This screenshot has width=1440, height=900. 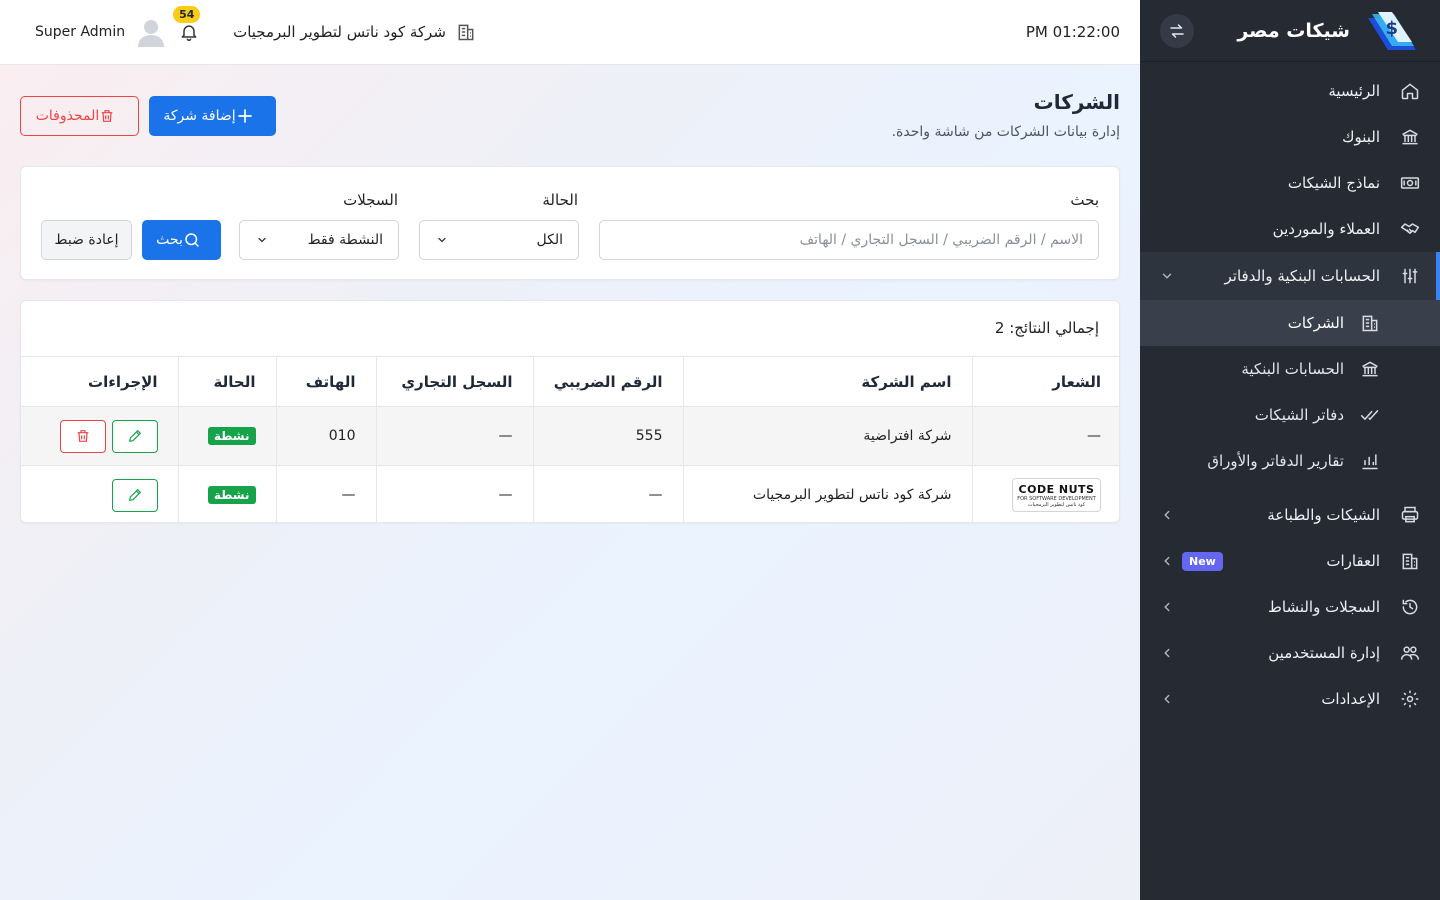 What do you see at coordinates (1353, 561) in the screenshot?
I see `sidebar-item-label: العقارات` at bounding box center [1353, 561].